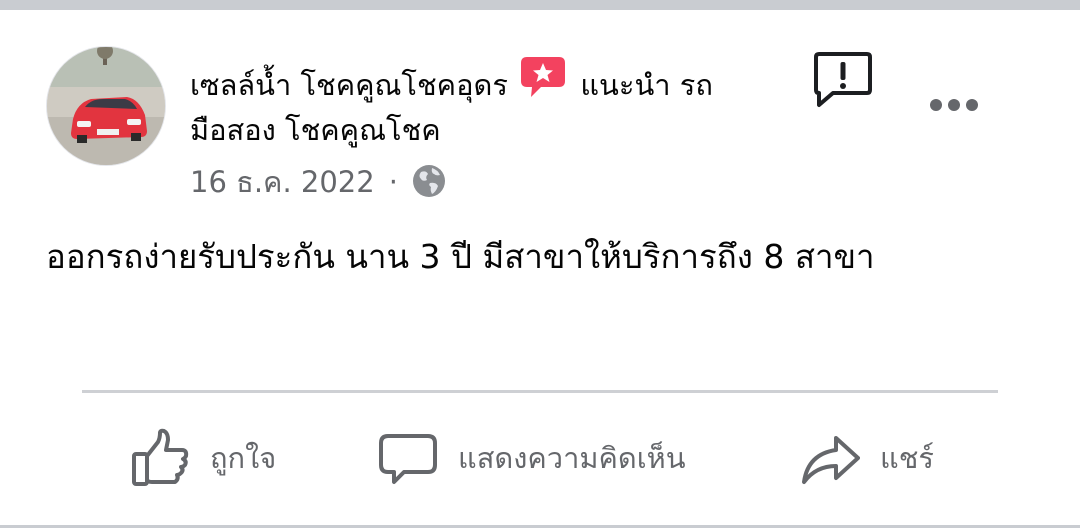 The height and width of the screenshot is (528, 1080). I want to click on top-separator, so click(540, 5).